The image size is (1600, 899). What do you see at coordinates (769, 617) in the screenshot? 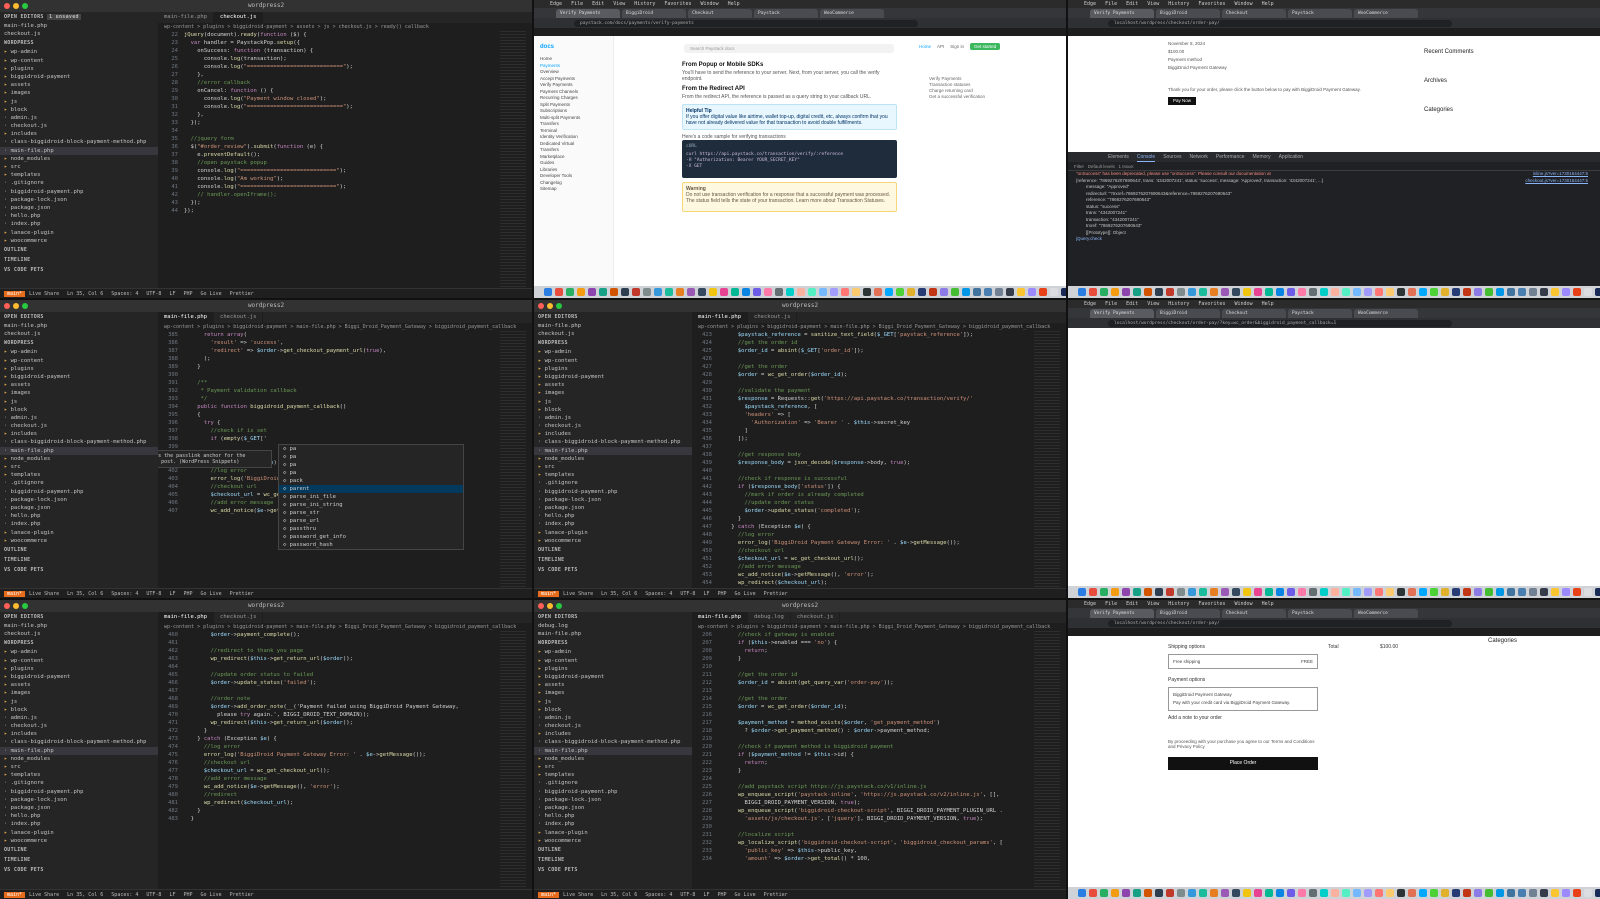
I see `tab-debug-log: debug.log` at bounding box center [769, 617].